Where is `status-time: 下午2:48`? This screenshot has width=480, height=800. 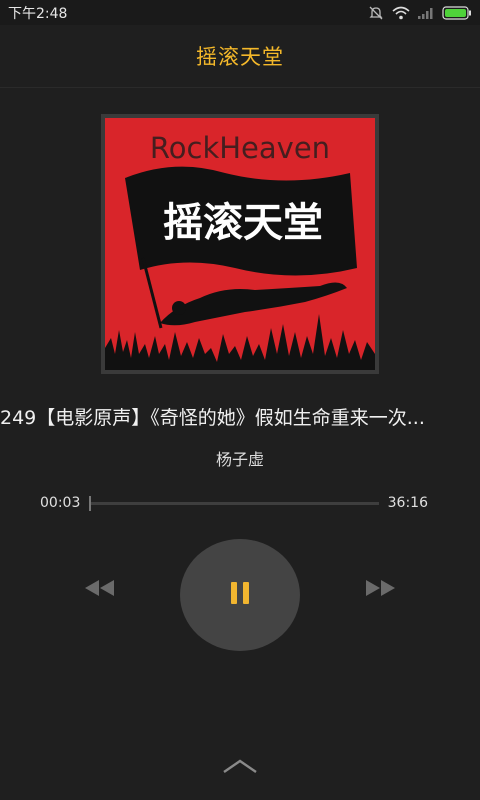 status-time: 下午2:48 is located at coordinates (38, 13).